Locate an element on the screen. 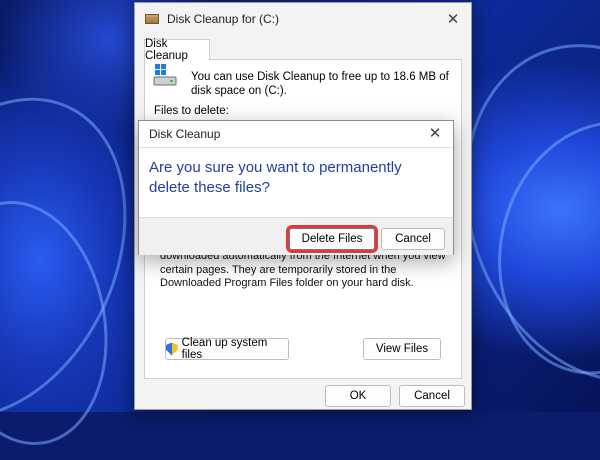 Image resolution: width=600 pixels, height=460 pixels. files-to-delete-label: Files to delete: is located at coordinates (191, 111).